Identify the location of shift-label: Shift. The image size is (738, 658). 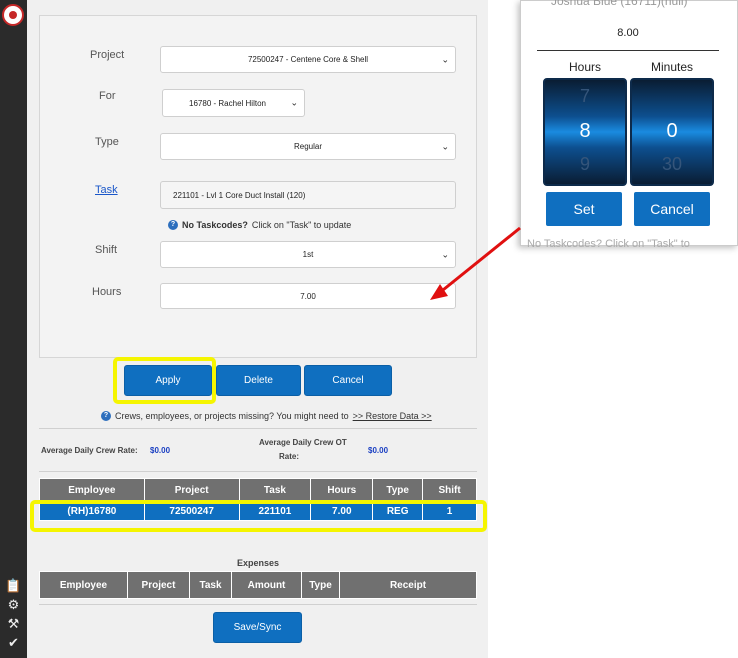
(106, 250).